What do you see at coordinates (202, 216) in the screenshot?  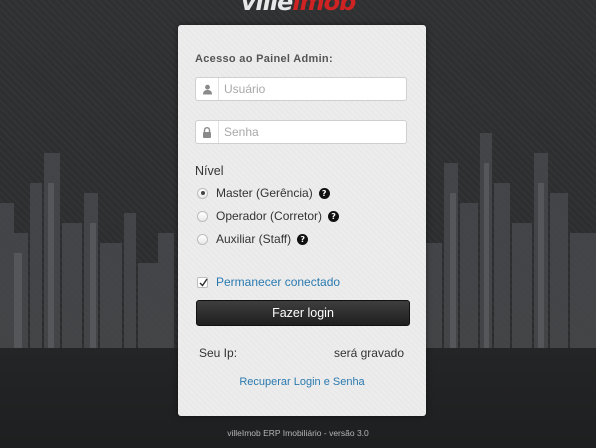 I see `radio-operator` at bounding box center [202, 216].